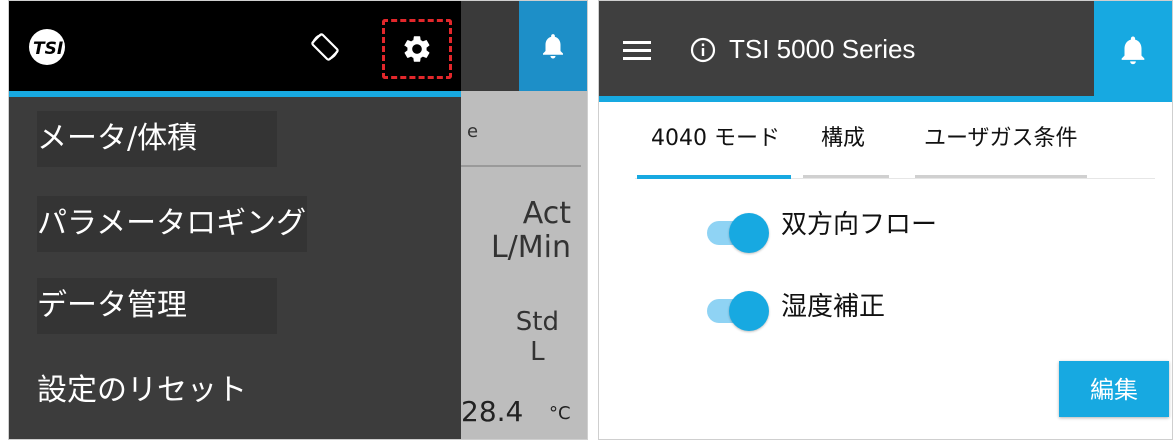 Image resolution: width=1173 pixels, height=440 pixels. I want to click on bidirectional-flow-label: 双方向フロー, so click(859, 225).